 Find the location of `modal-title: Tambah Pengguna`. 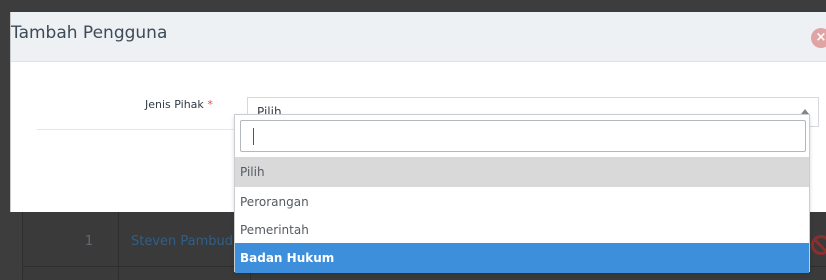

modal-title: Tambah Pengguna is located at coordinates (89, 33).